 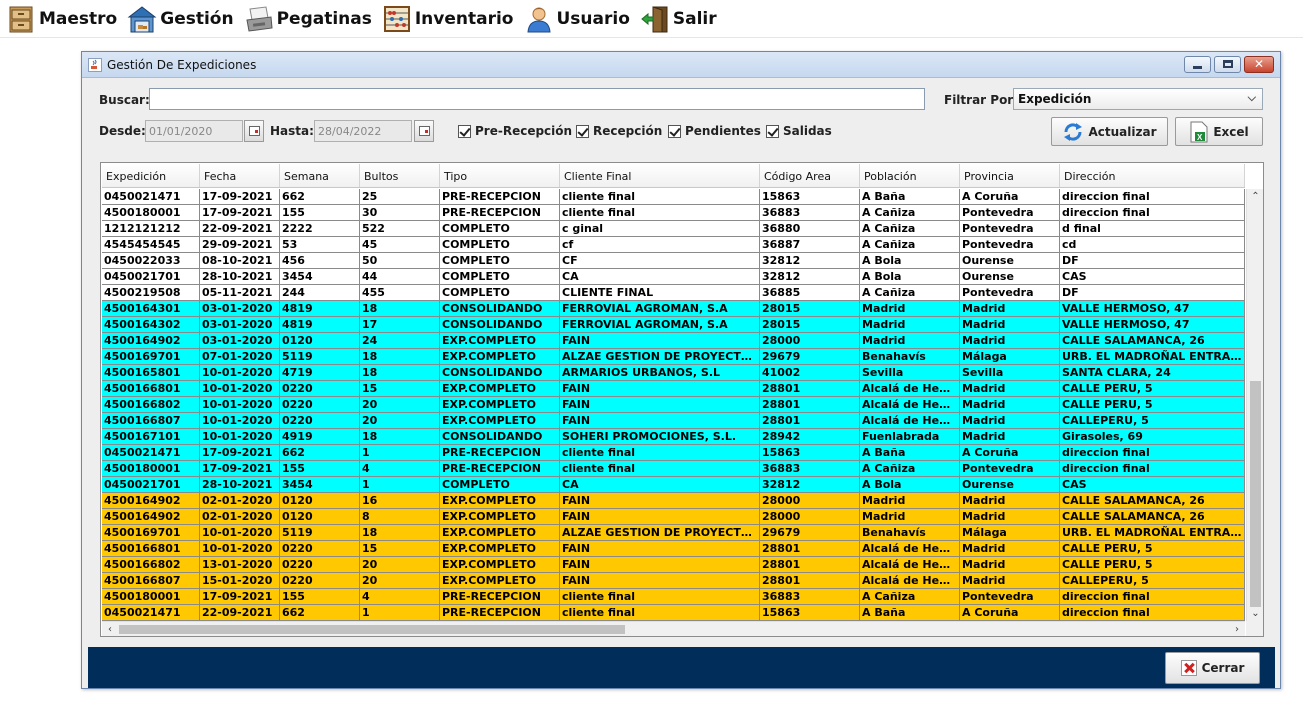 I want to click on table-cell: CALLE SALAMANCA, 26, so click(x=1152, y=340).